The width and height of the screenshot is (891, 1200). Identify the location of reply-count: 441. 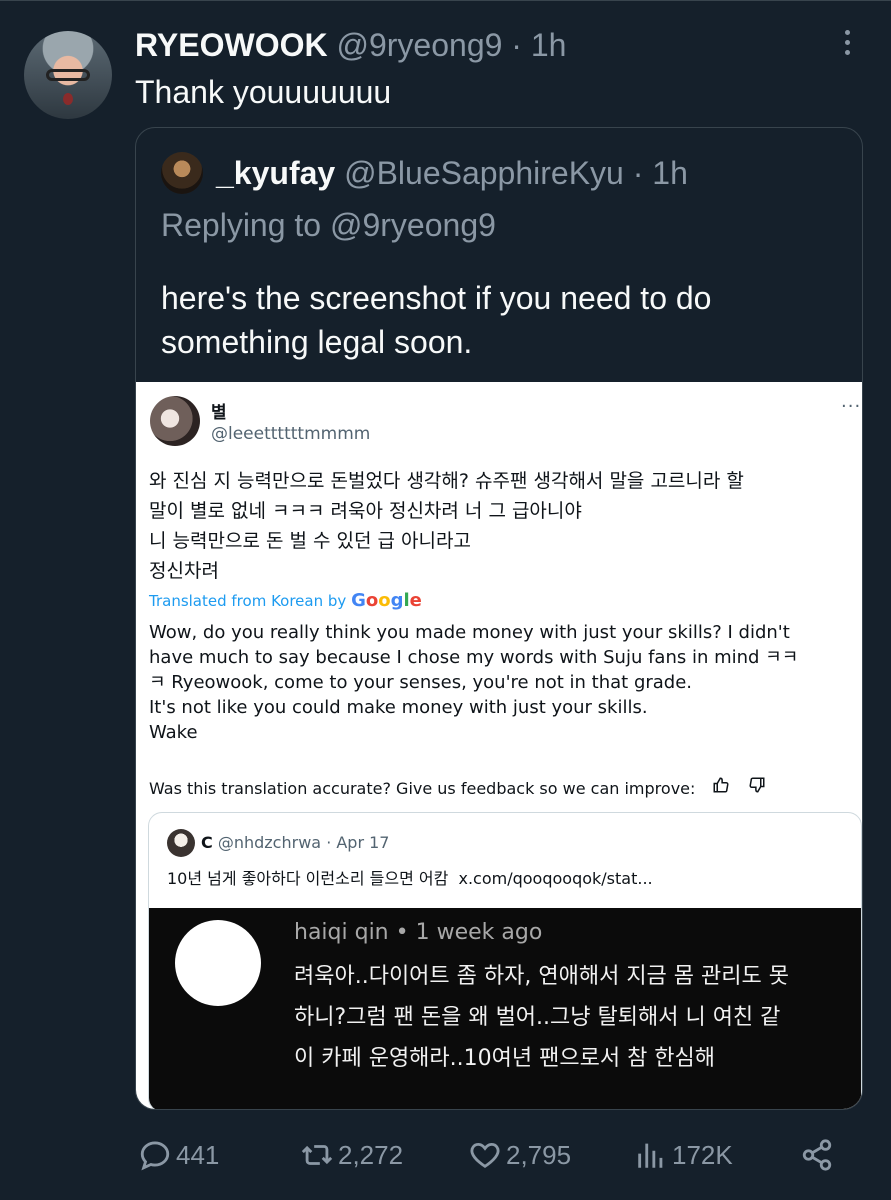
(198, 1154).